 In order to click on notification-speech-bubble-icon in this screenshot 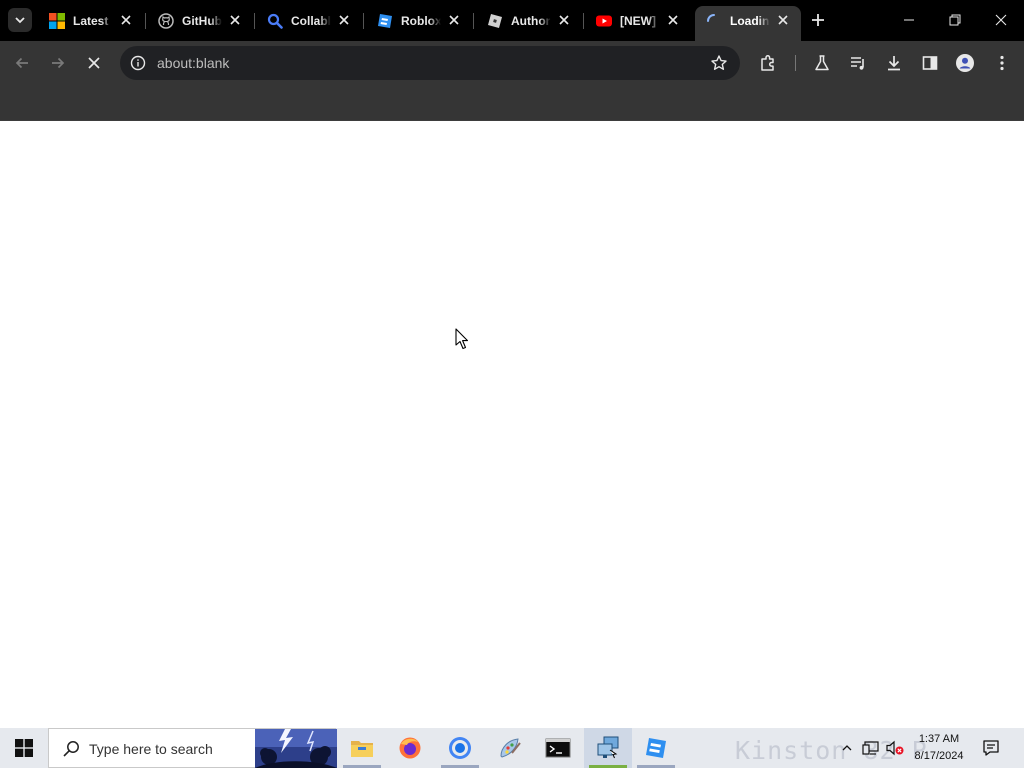, I will do `click(991, 748)`.